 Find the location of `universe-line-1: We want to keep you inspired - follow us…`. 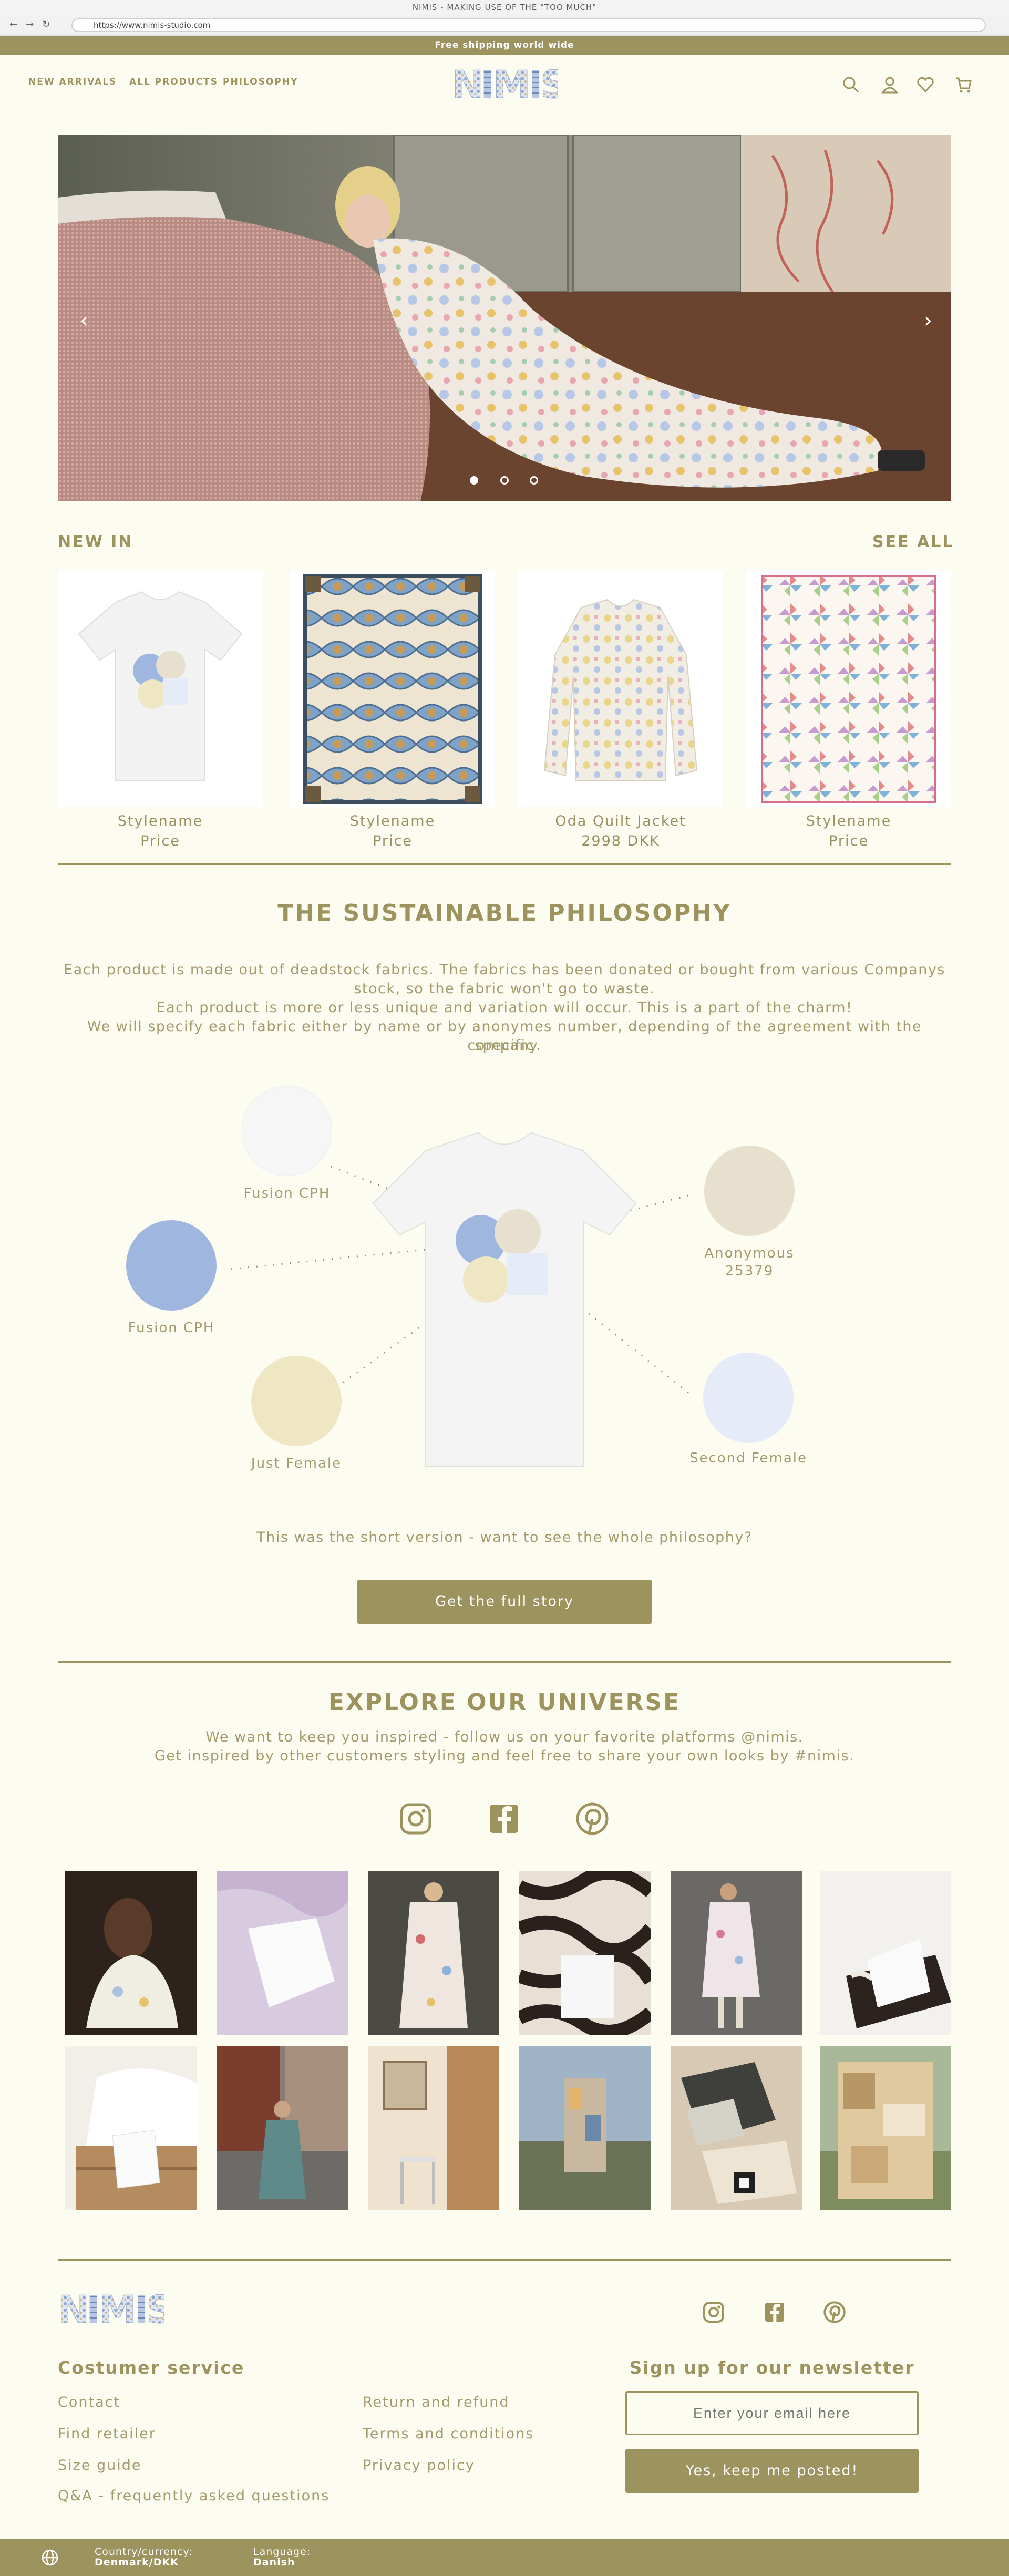

universe-line-1: We want to keep you inspired - follow us… is located at coordinates (504, 1737).